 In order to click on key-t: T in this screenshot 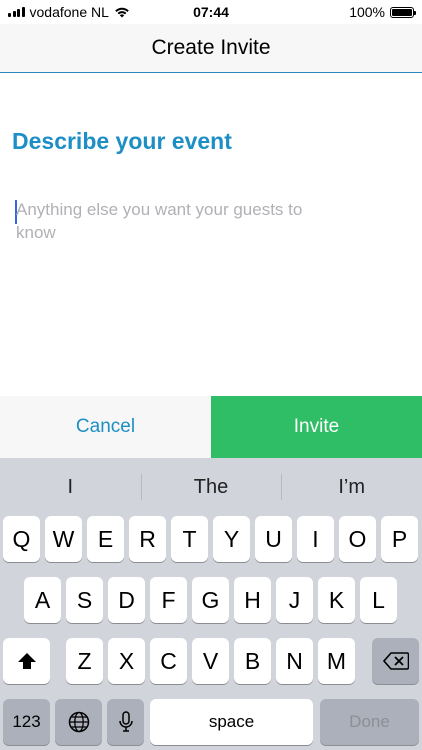, I will do `click(189, 539)`.